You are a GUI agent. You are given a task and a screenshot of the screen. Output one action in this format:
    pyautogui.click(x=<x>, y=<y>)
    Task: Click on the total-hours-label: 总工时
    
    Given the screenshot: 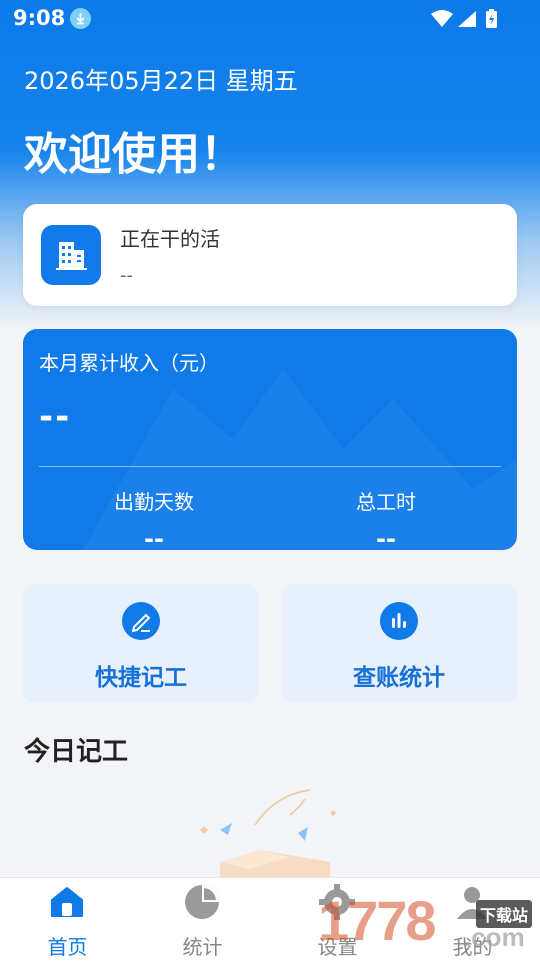 What is the action you would take?
    pyautogui.click(x=386, y=502)
    